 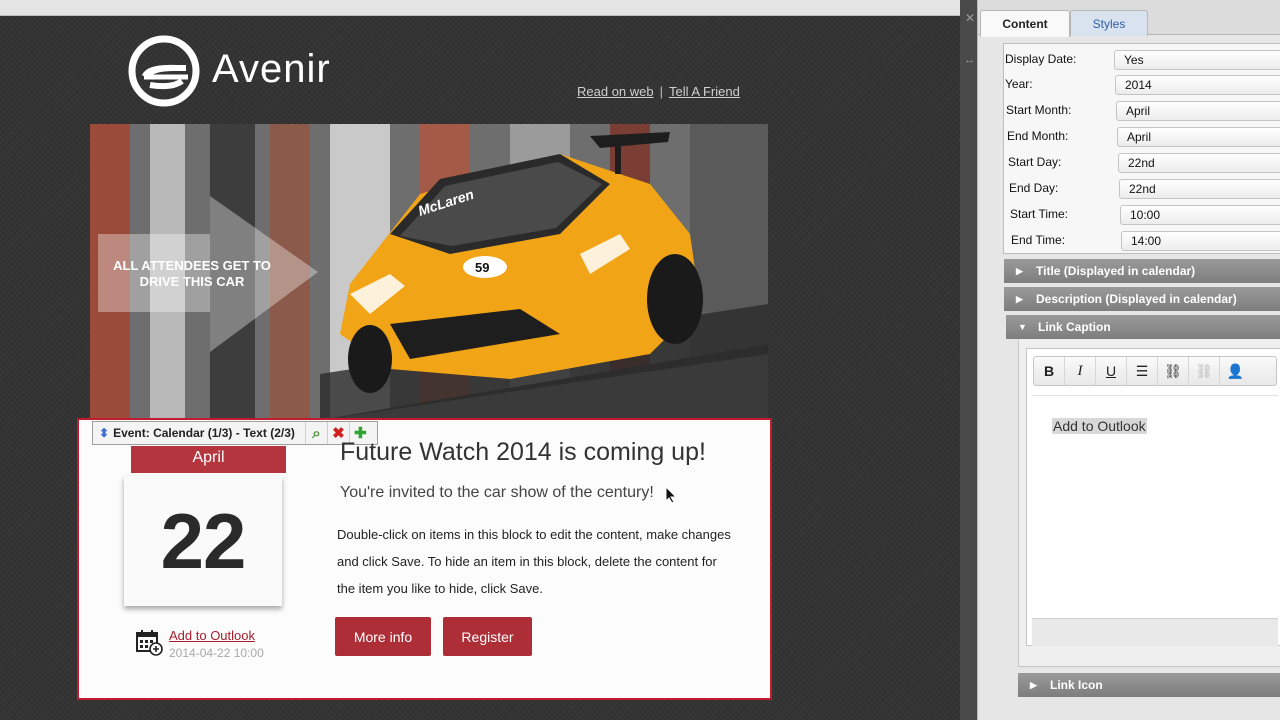 I want to click on rich-text-editor: B I U ☰ ⛓ ⛓ 👤 Add to Outlook, so click(x=1153, y=497).